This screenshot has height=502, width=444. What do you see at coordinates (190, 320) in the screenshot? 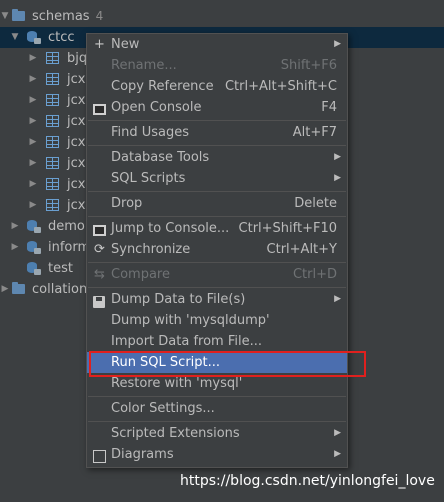
I see `menu-item-label: Dump with 'mysqldump'` at bounding box center [190, 320].